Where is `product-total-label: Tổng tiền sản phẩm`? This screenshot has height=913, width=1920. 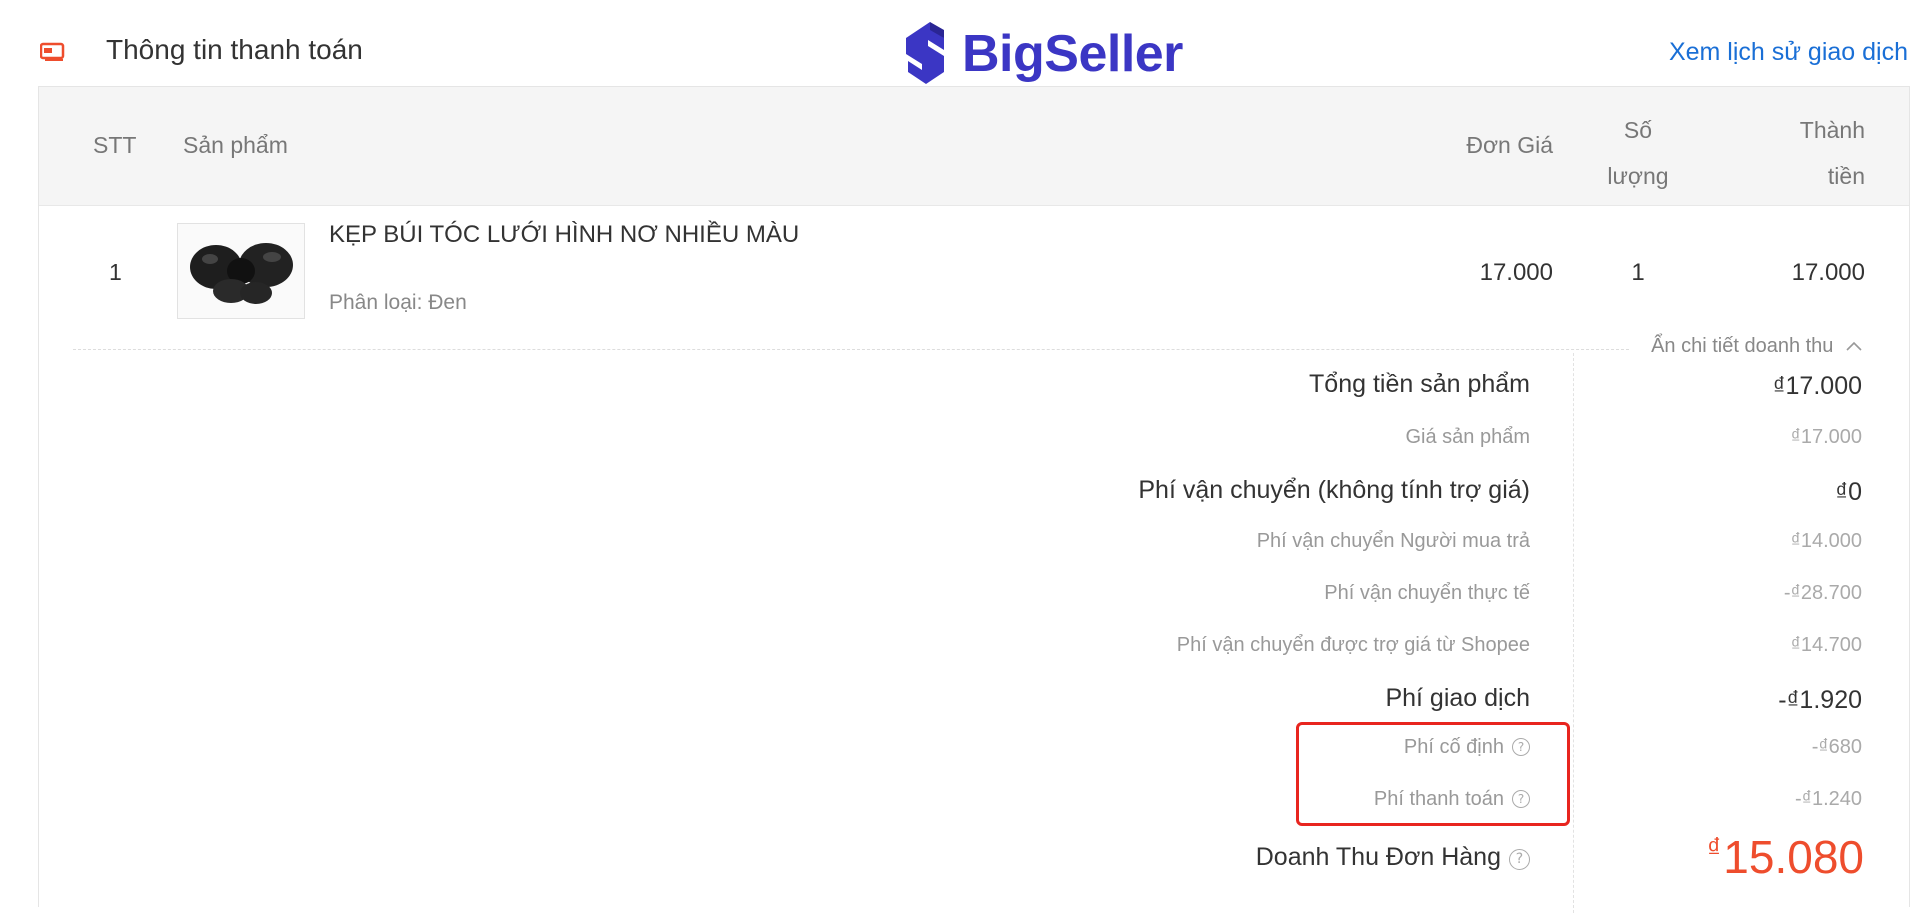 product-total-label: Tổng tiền sản phẩm is located at coordinates (1419, 384).